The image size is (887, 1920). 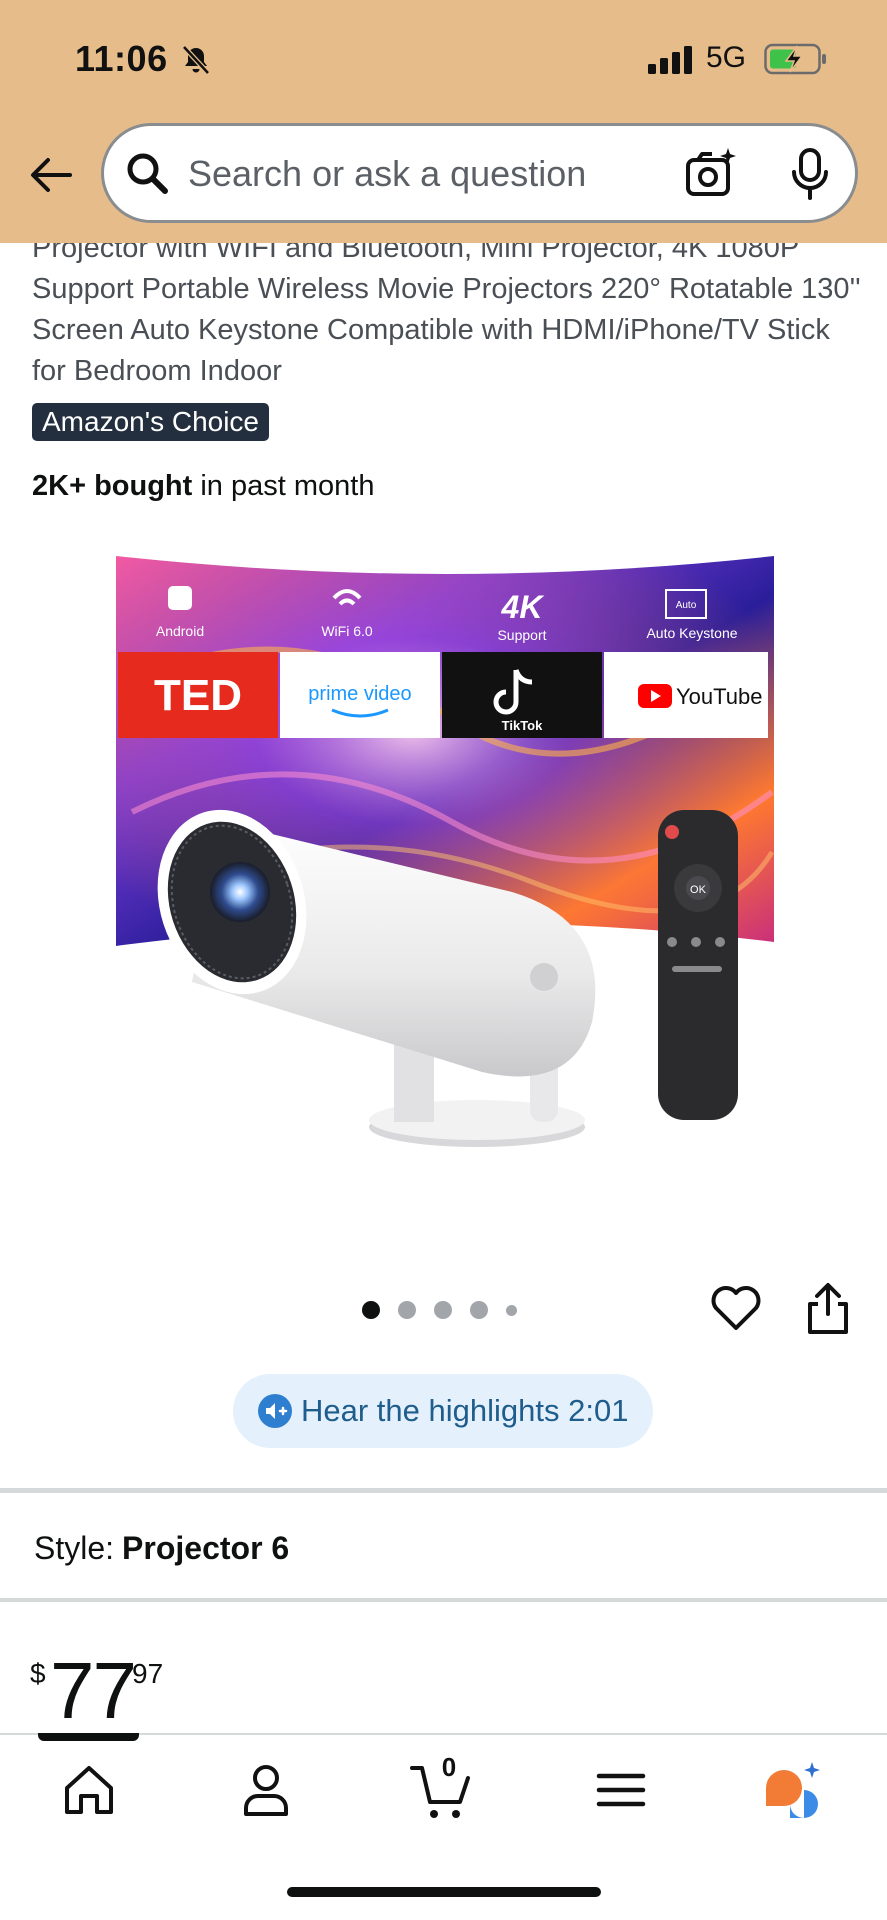 I want to click on feature-4k-label: 4K, so click(x=523, y=607).